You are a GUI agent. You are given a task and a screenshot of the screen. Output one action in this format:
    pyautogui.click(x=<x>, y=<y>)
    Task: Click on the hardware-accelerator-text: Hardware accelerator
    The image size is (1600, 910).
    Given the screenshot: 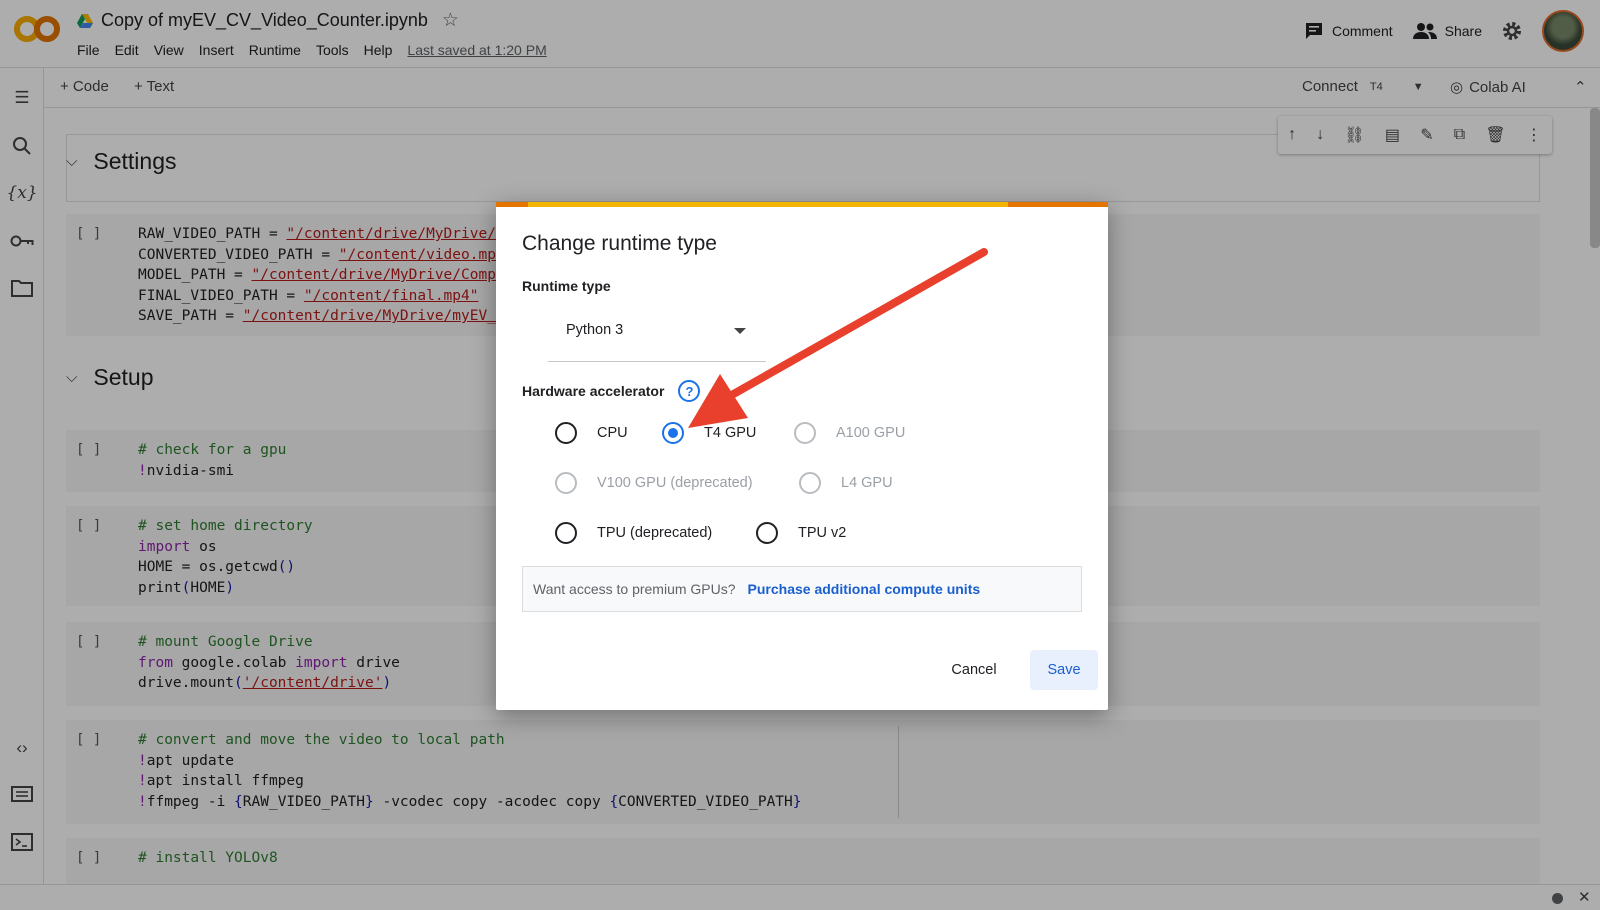 What is the action you would take?
    pyautogui.click(x=593, y=391)
    